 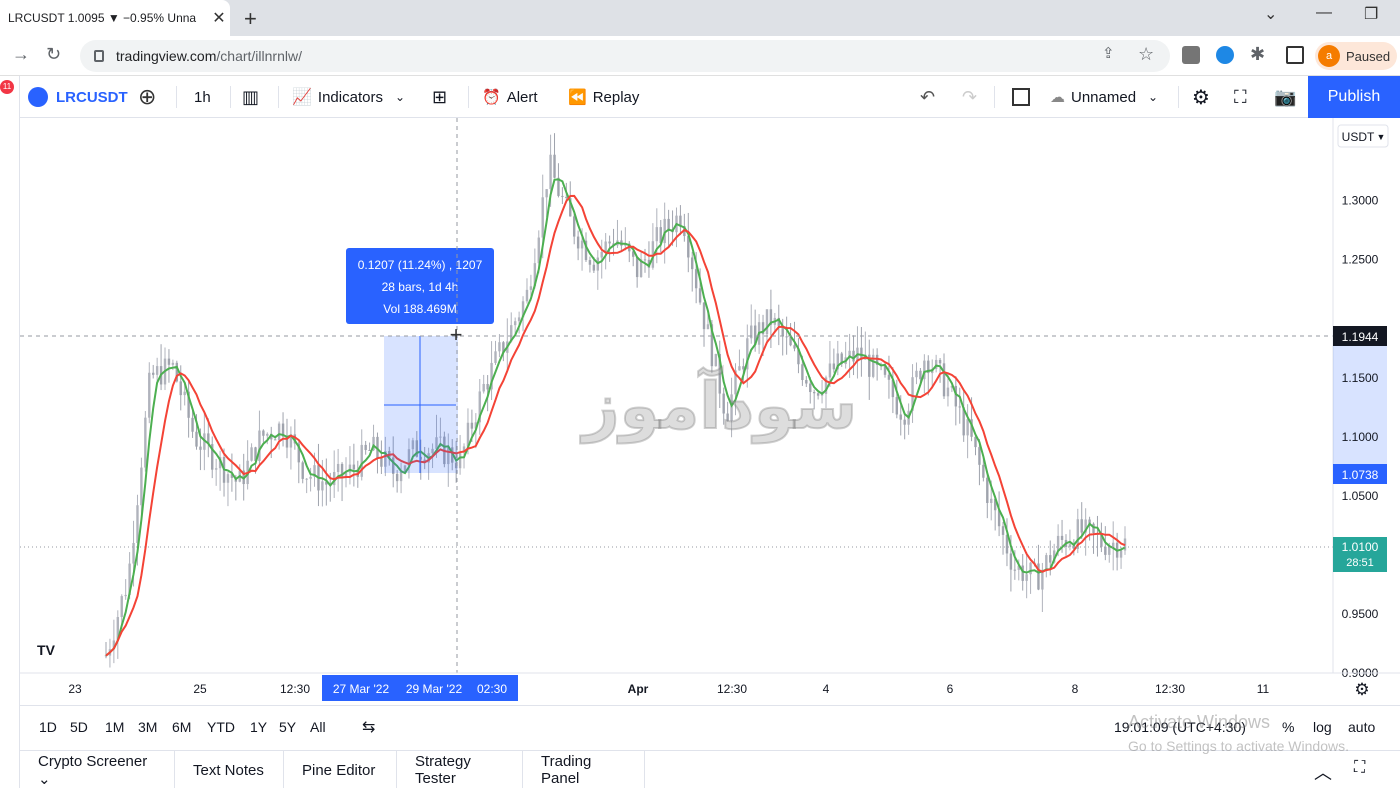 I want to click on extension-icon, so click(x=1191, y=55).